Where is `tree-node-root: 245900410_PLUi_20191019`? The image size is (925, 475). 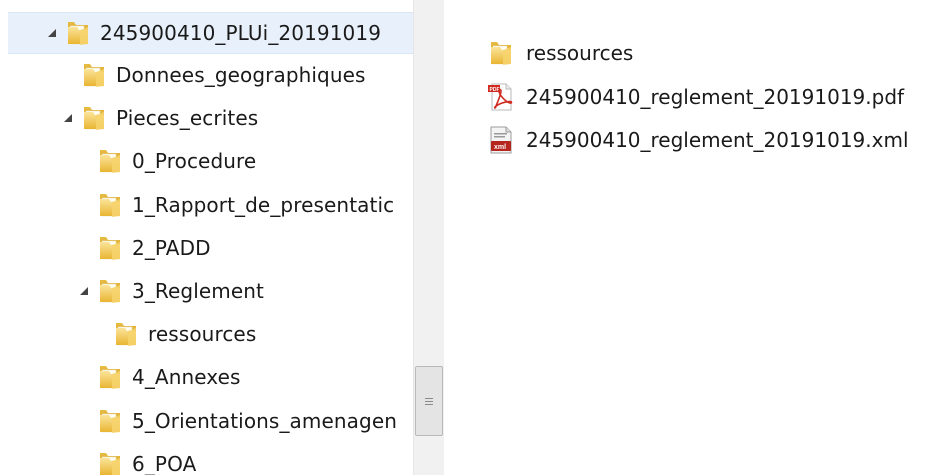
tree-node-root: 245900410_PLUi_20191019 is located at coordinates (210, 33).